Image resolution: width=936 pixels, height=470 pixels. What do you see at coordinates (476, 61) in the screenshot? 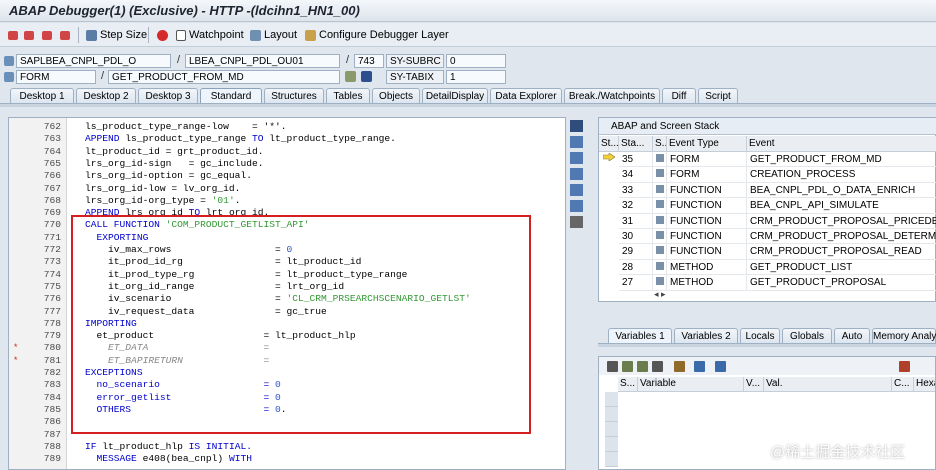
I see `subrc-value: 0` at bounding box center [476, 61].